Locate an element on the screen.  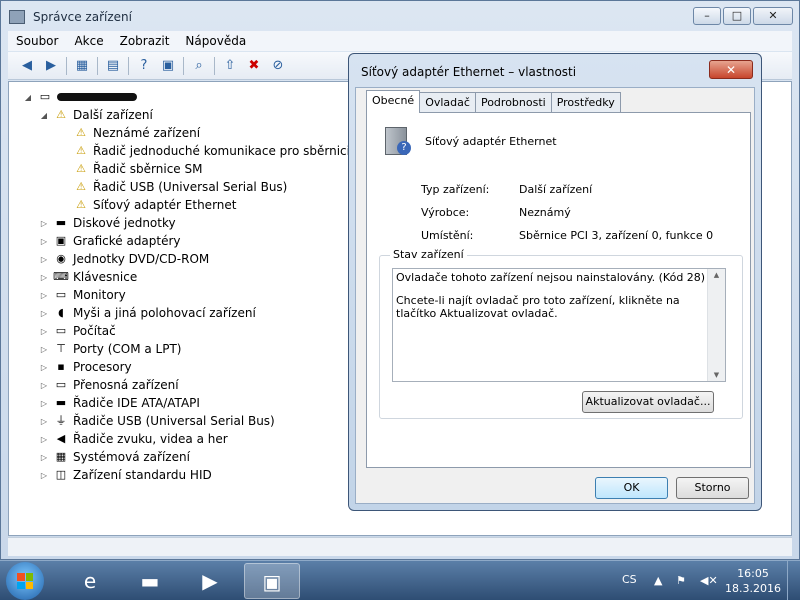
dialog-close-button: ✕ is located at coordinates (731, 69).